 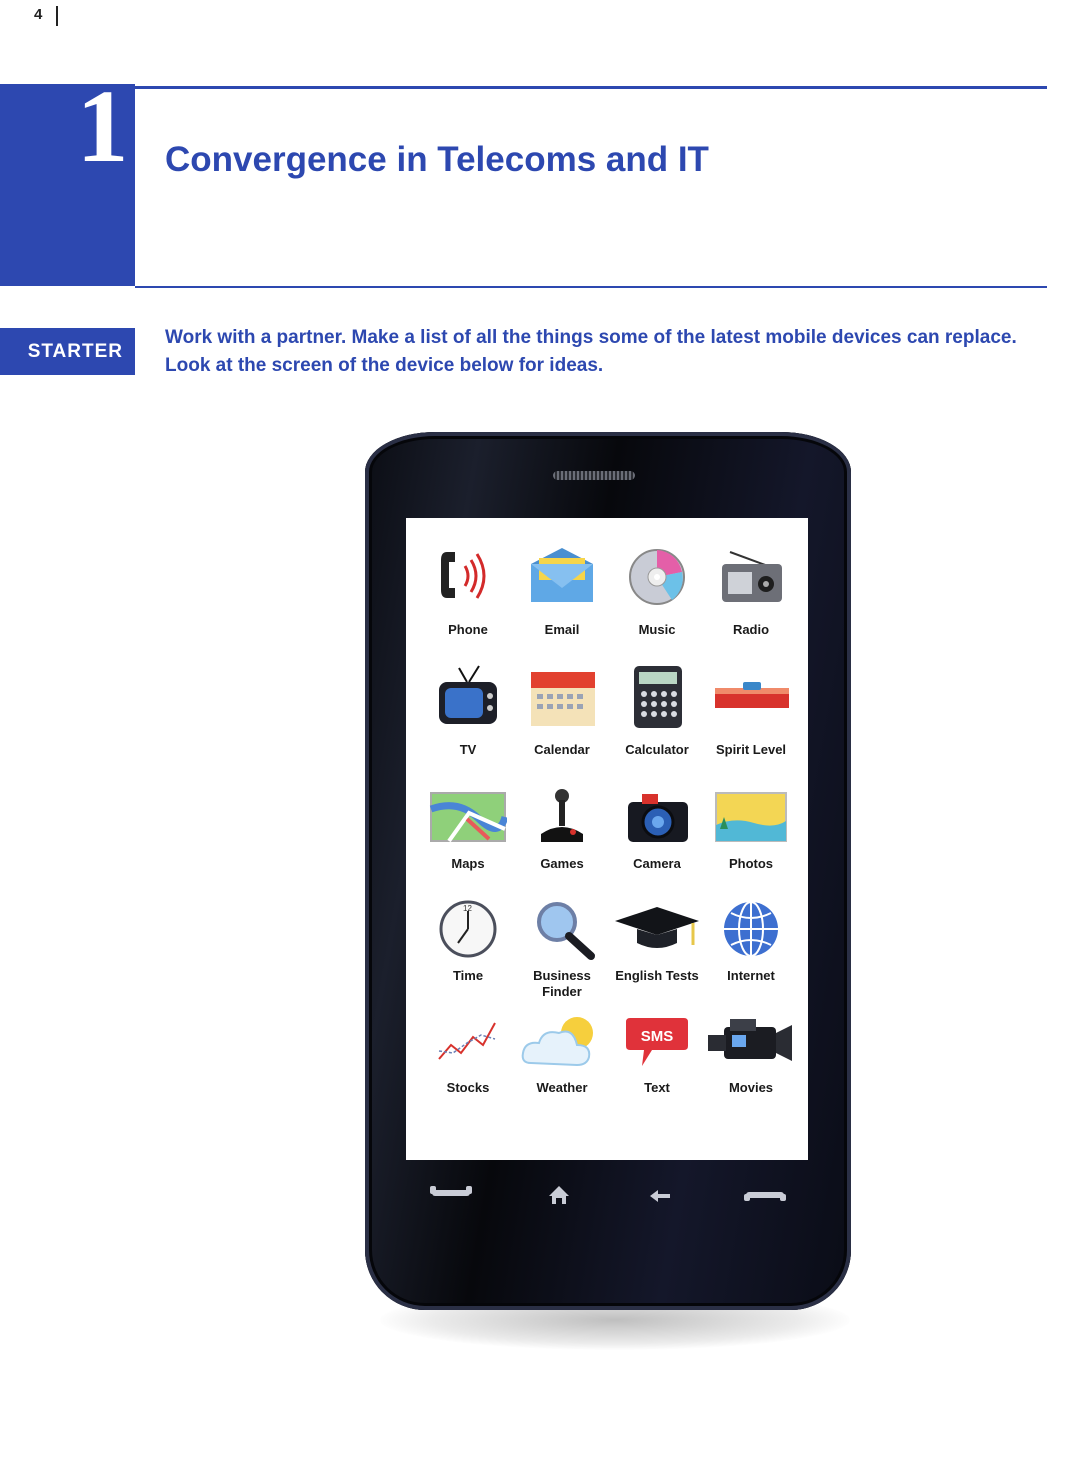 I want to click on call-icon, so click(x=451, y=1191).